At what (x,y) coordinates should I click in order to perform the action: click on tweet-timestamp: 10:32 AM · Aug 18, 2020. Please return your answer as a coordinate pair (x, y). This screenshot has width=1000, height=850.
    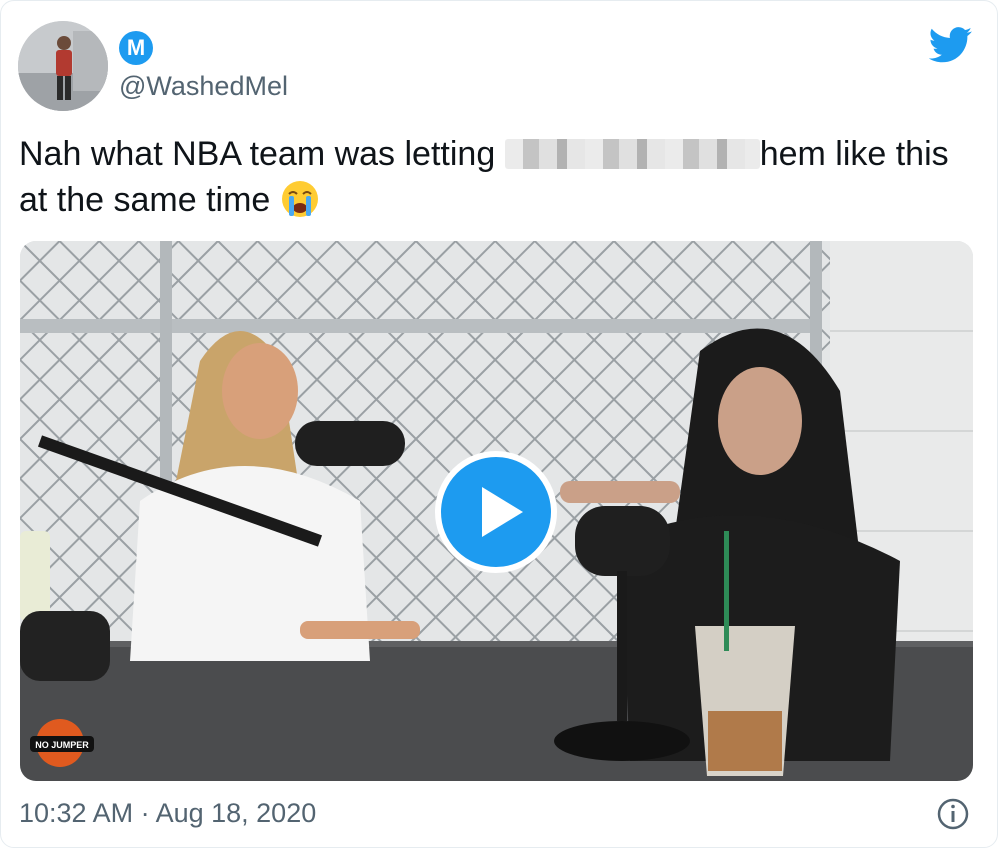
    Looking at the image, I should click on (167, 813).